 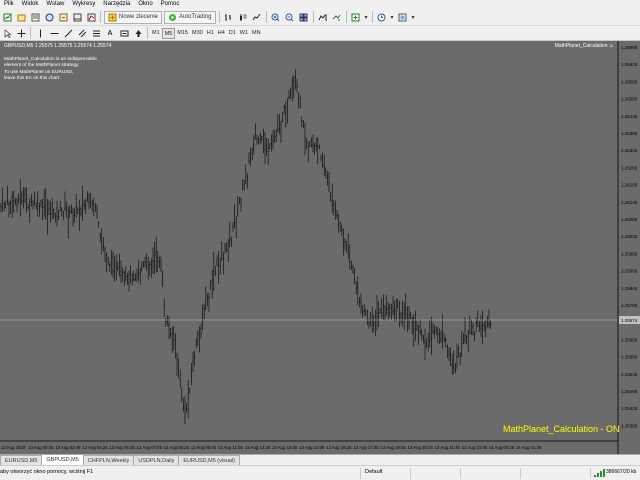 I want to click on price-tick-label: 1.25785, so click(x=629, y=305).